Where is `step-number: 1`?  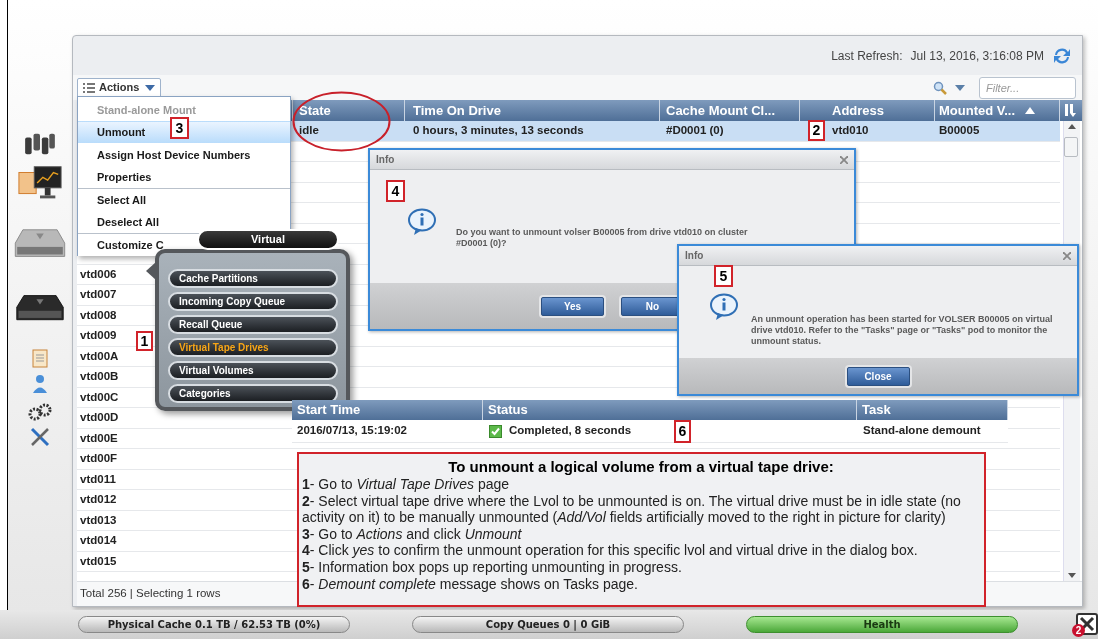
step-number: 1 is located at coordinates (144, 341).